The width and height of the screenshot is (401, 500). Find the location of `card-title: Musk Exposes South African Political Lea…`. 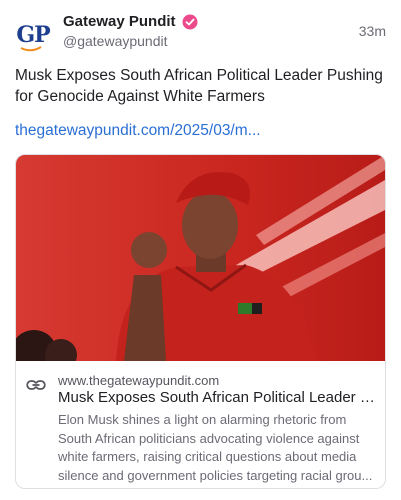

card-title: Musk Exposes South African Political Lea… is located at coordinates (217, 397).